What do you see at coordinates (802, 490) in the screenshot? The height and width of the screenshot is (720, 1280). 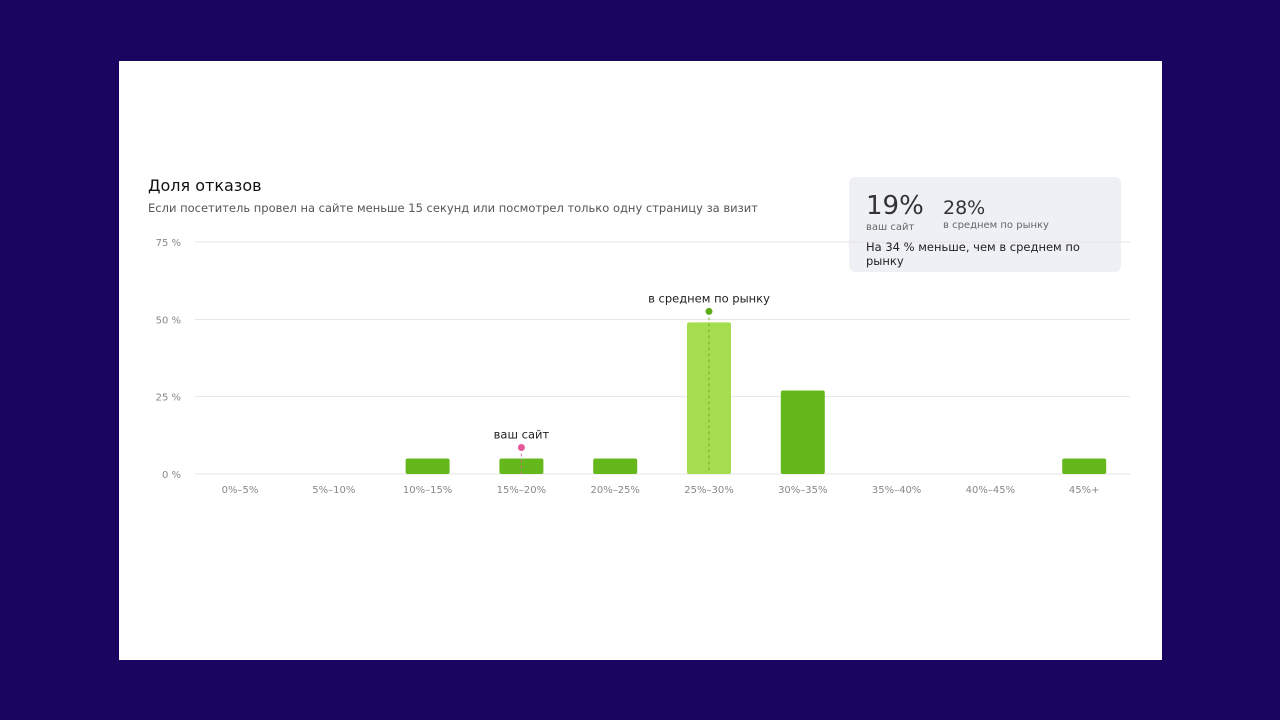 I see `x-tick-label: 30%–35%` at bounding box center [802, 490].